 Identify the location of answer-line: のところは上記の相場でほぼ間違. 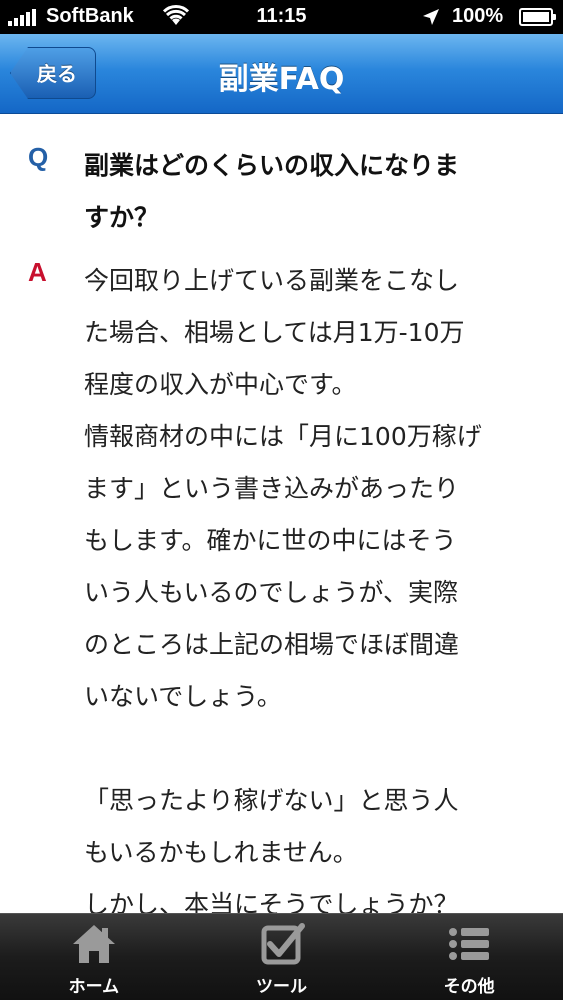
(272, 644).